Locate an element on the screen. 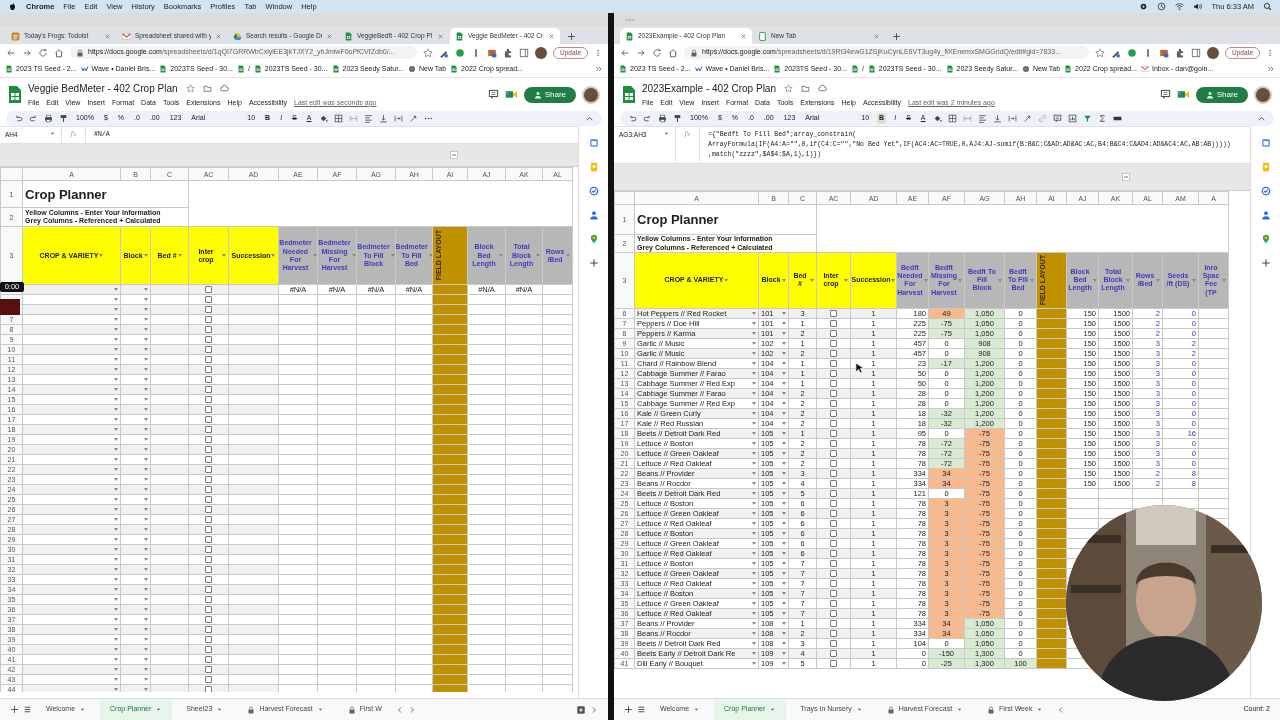 The height and width of the screenshot is (720, 1280). wrap-icon is located at coordinates (1013, 118).